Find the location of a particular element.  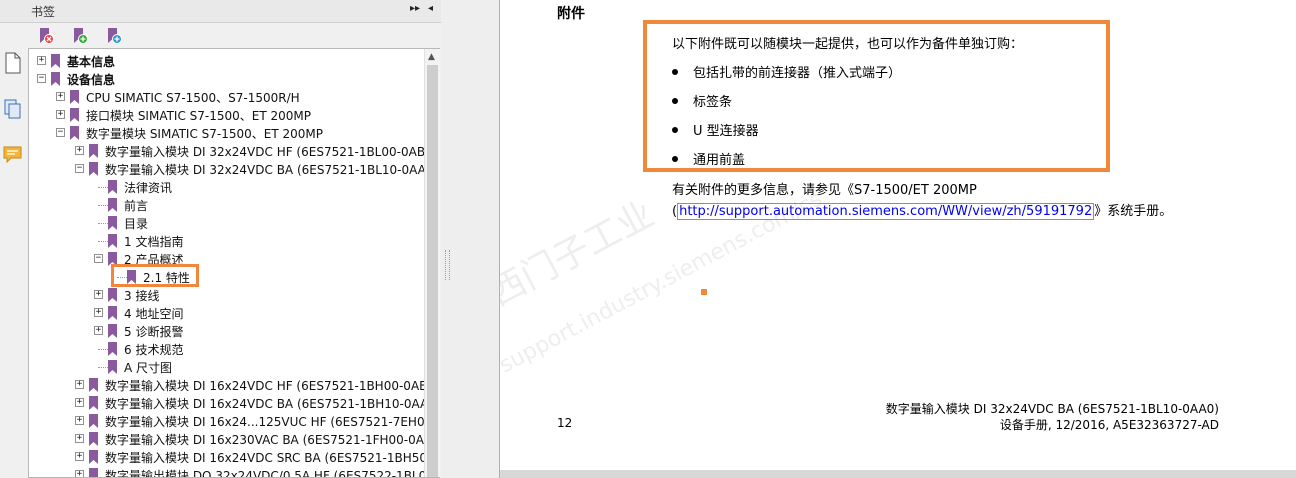

bookmark-item: 6 技术规范 is located at coordinates (227, 349).